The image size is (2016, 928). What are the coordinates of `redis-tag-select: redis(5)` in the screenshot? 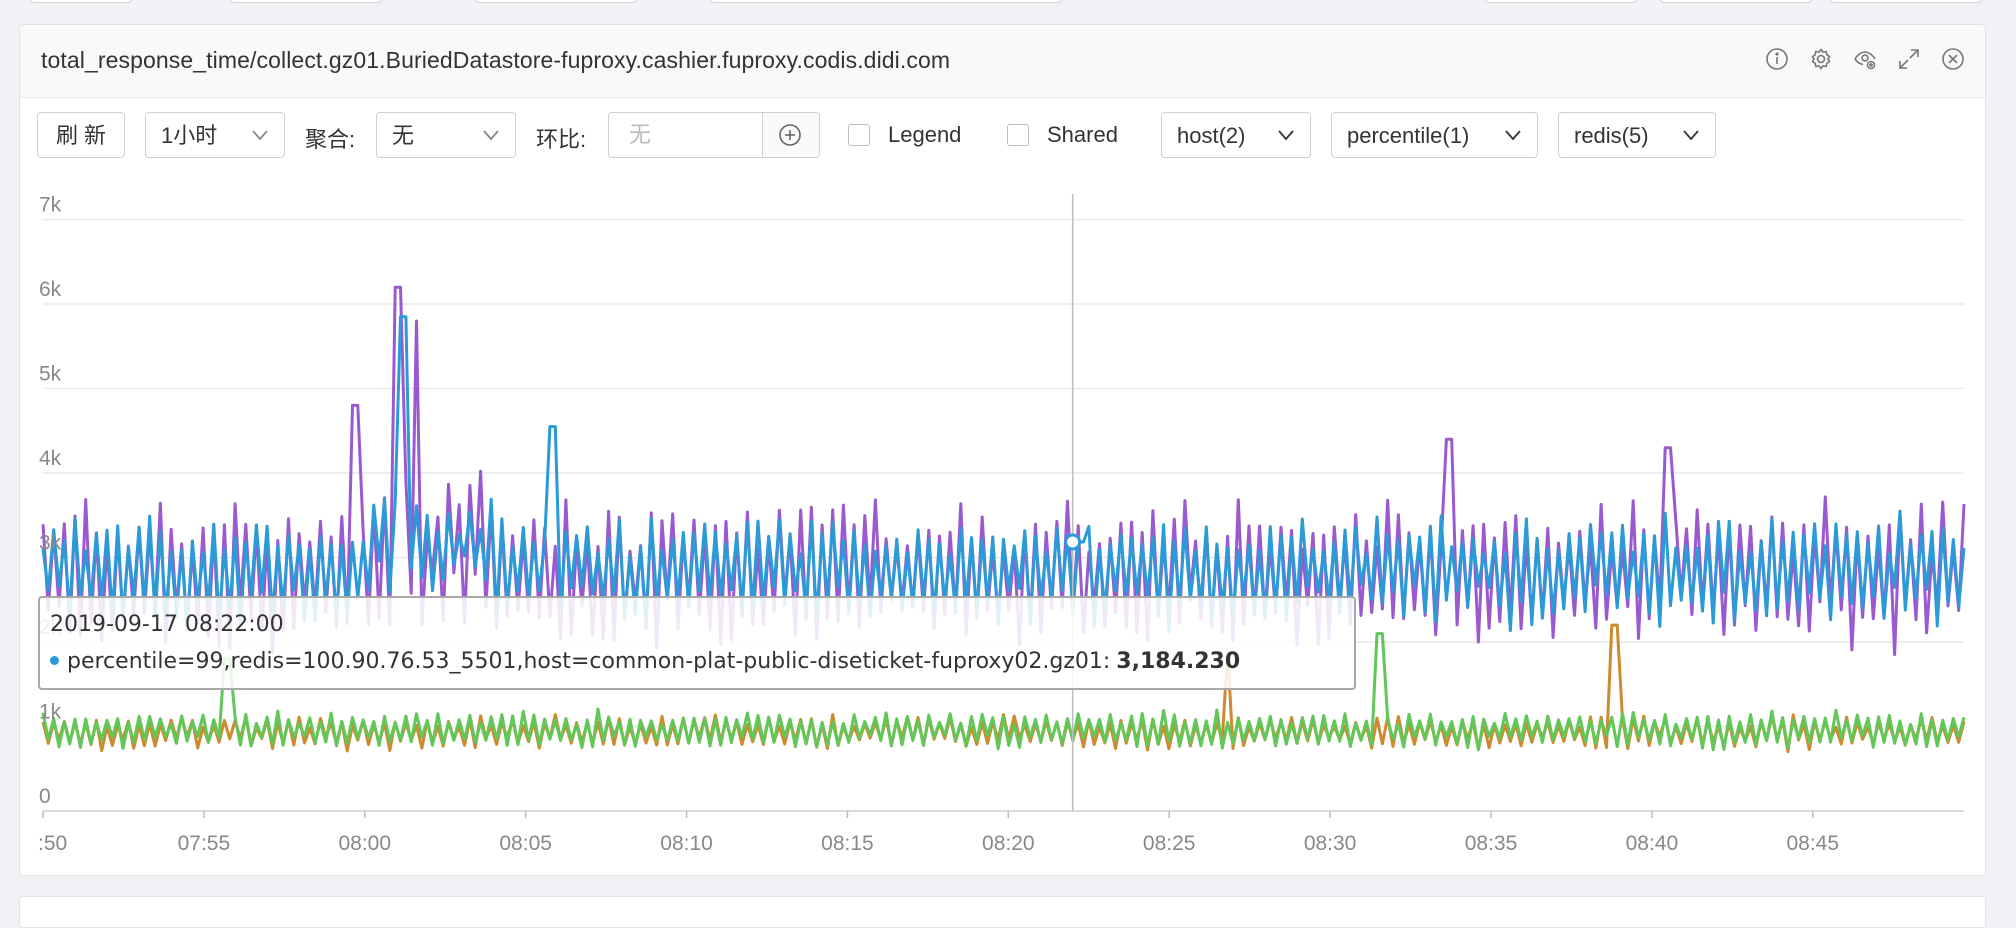 It's located at (1637, 135).